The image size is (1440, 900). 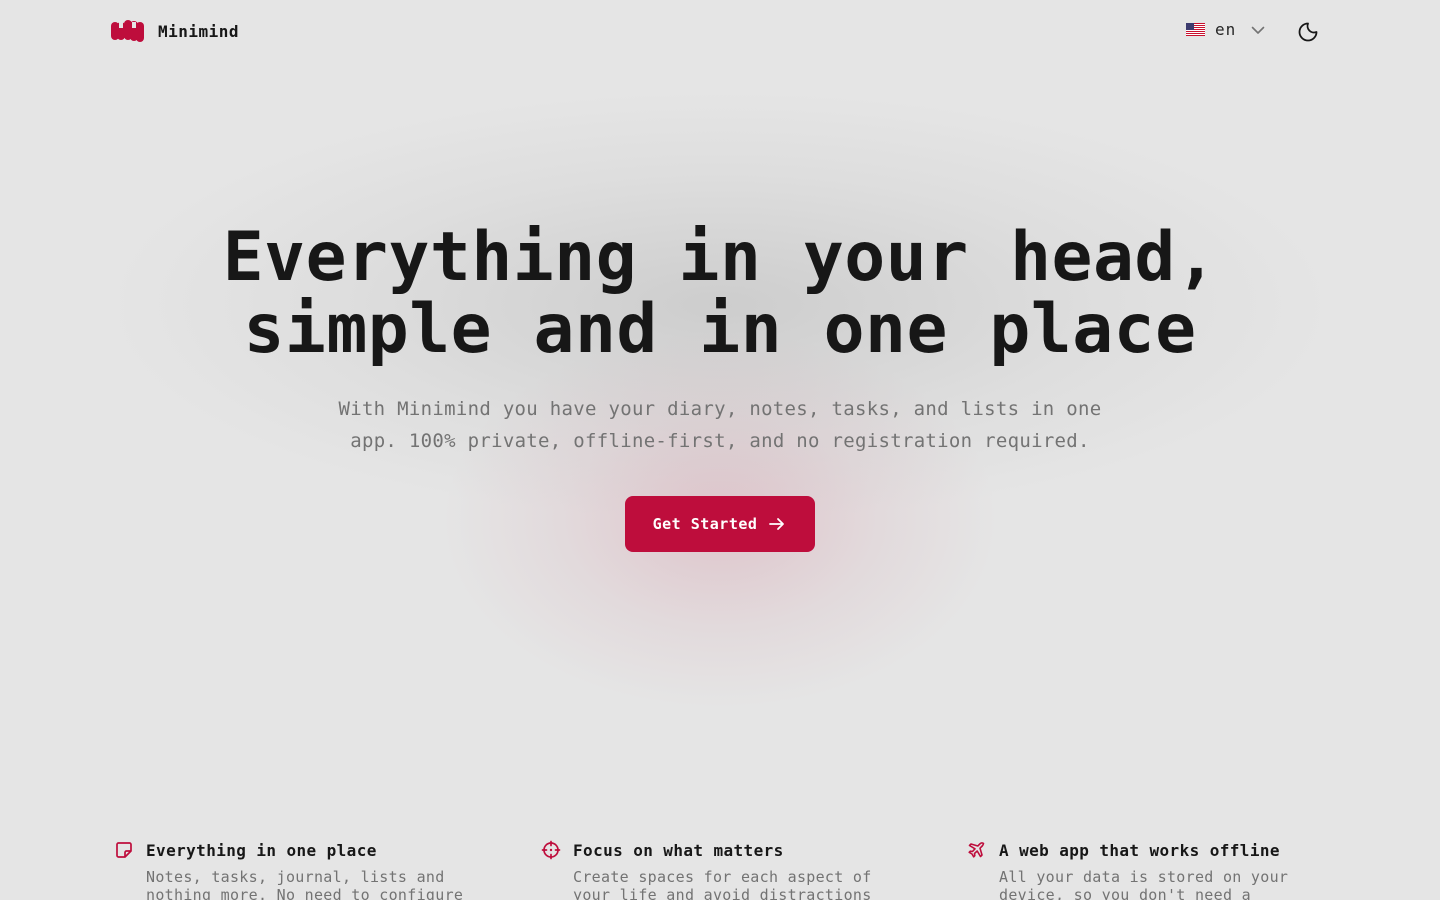 I want to click on hero-title-line: simple and in one place, so click(x=720, y=329).